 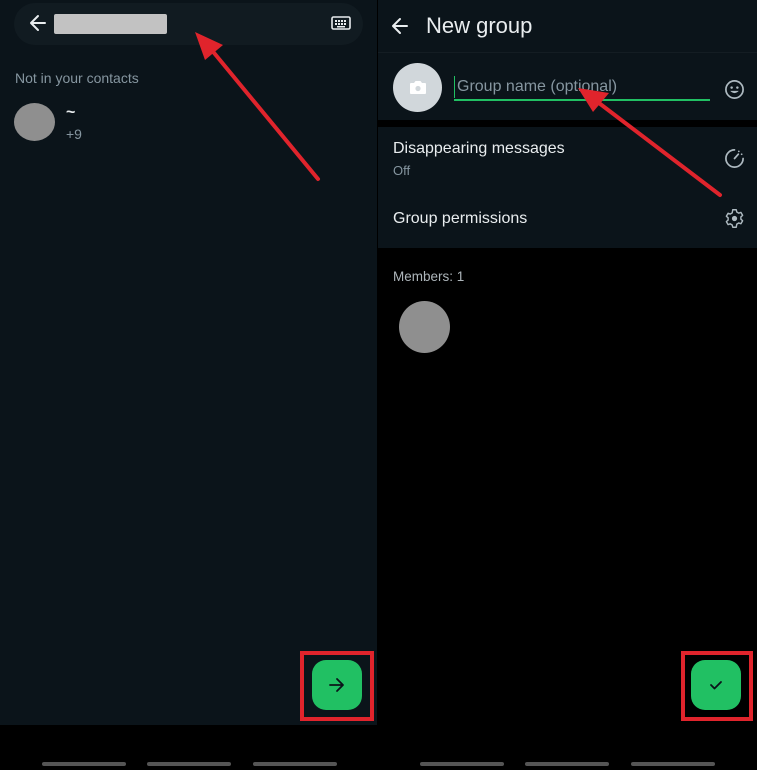 What do you see at coordinates (34, 122) in the screenshot?
I see `avatar` at bounding box center [34, 122].